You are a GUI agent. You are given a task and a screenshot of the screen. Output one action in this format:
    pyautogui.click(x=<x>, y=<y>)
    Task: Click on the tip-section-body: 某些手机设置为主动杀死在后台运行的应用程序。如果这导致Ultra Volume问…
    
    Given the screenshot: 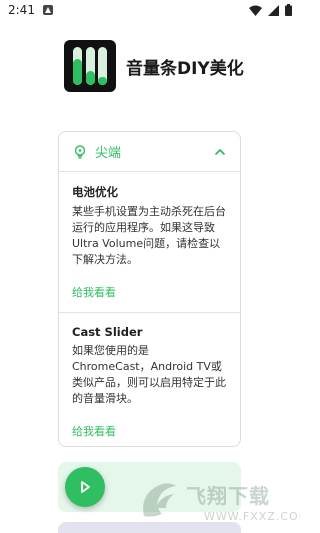 What is the action you would take?
    pyautogui.click(x=149, y=235)
    